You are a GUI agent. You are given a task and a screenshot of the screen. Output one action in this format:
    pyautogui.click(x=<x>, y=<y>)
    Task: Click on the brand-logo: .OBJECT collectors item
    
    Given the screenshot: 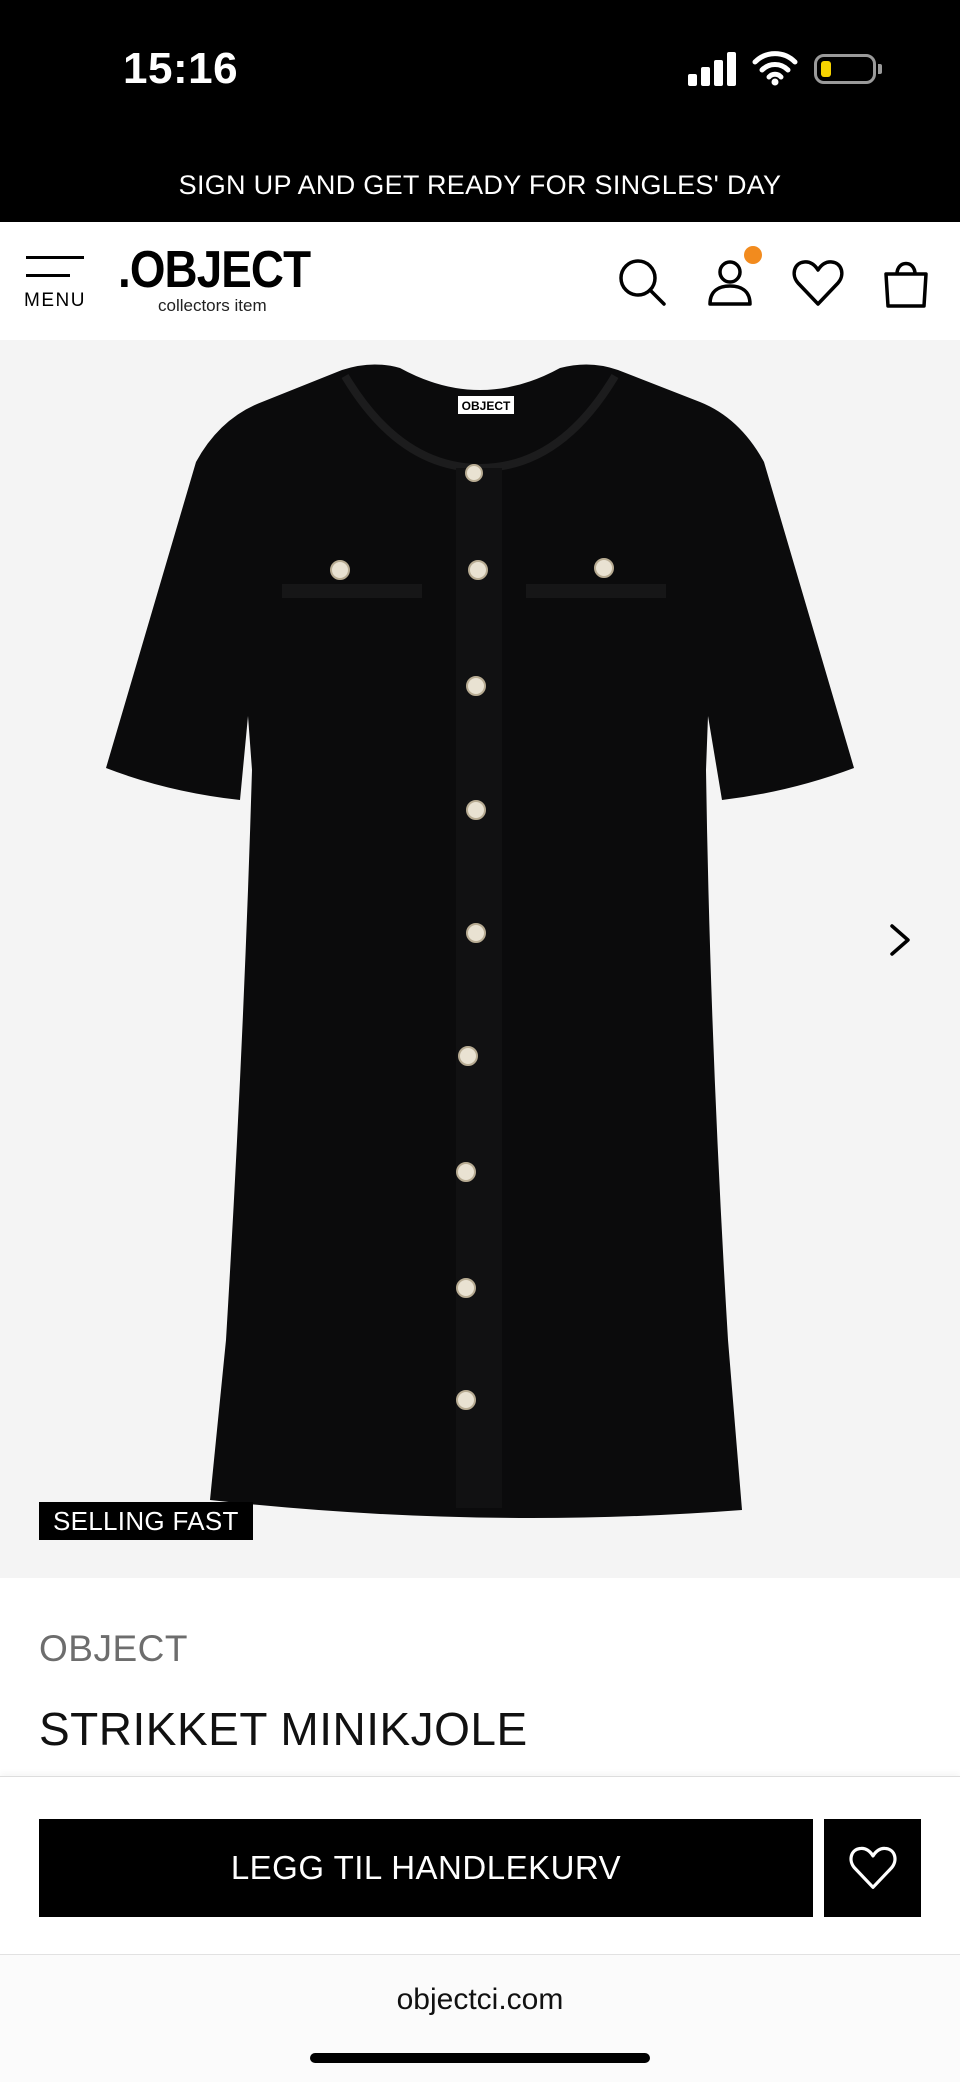 What is the action you would take?
    pyautogui.click(x=227, y=279)
    